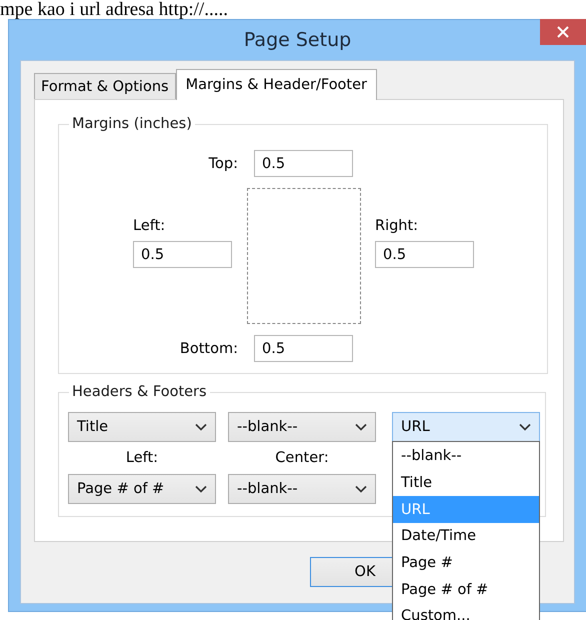  Describe the element at coordinates (142, 489) in the screenshot. I see `dropdown: Page # of #` at that location.